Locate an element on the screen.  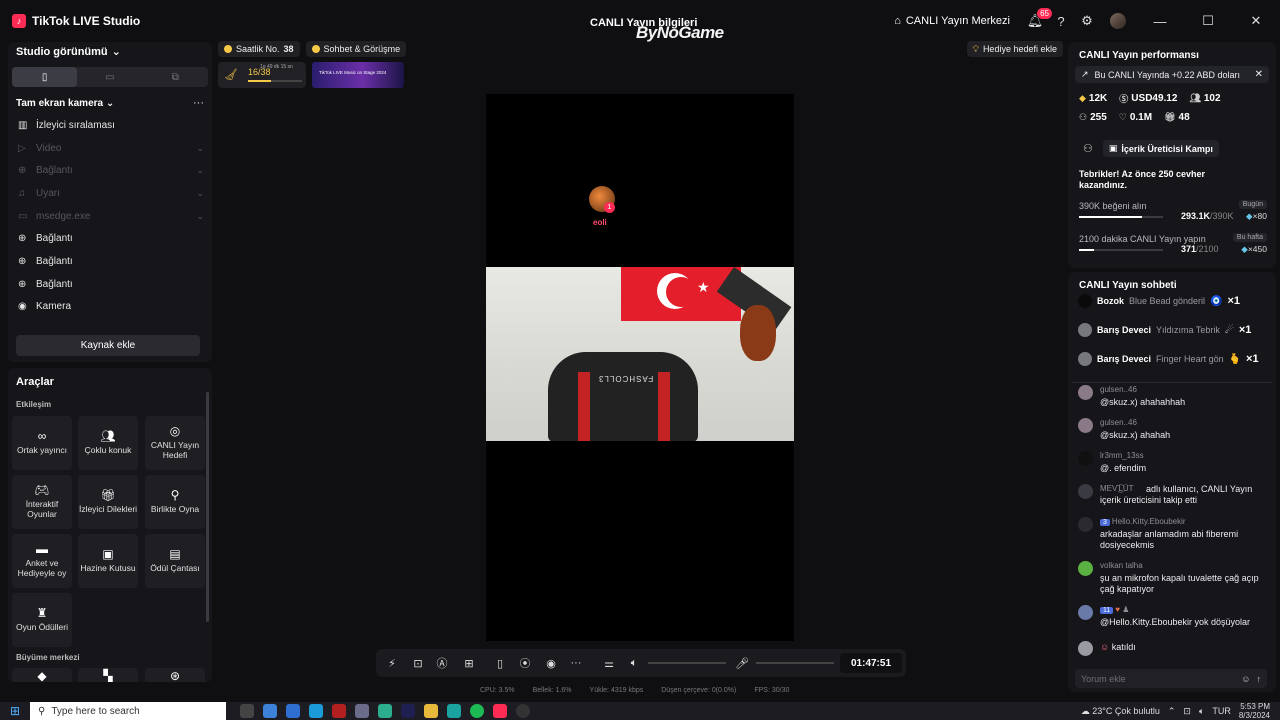
source-item: ◉ Kamera is located at coordinates (111, 307).